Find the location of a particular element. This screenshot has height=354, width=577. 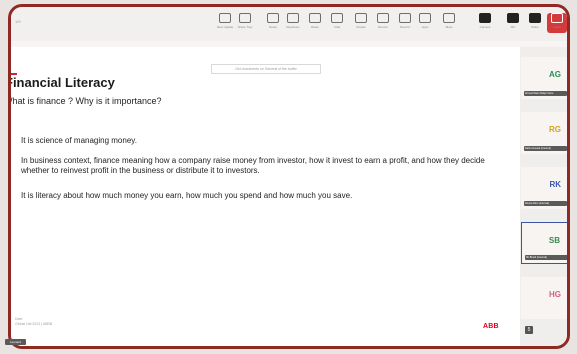

participant-initials: RG is located at coordinates (555, 129).